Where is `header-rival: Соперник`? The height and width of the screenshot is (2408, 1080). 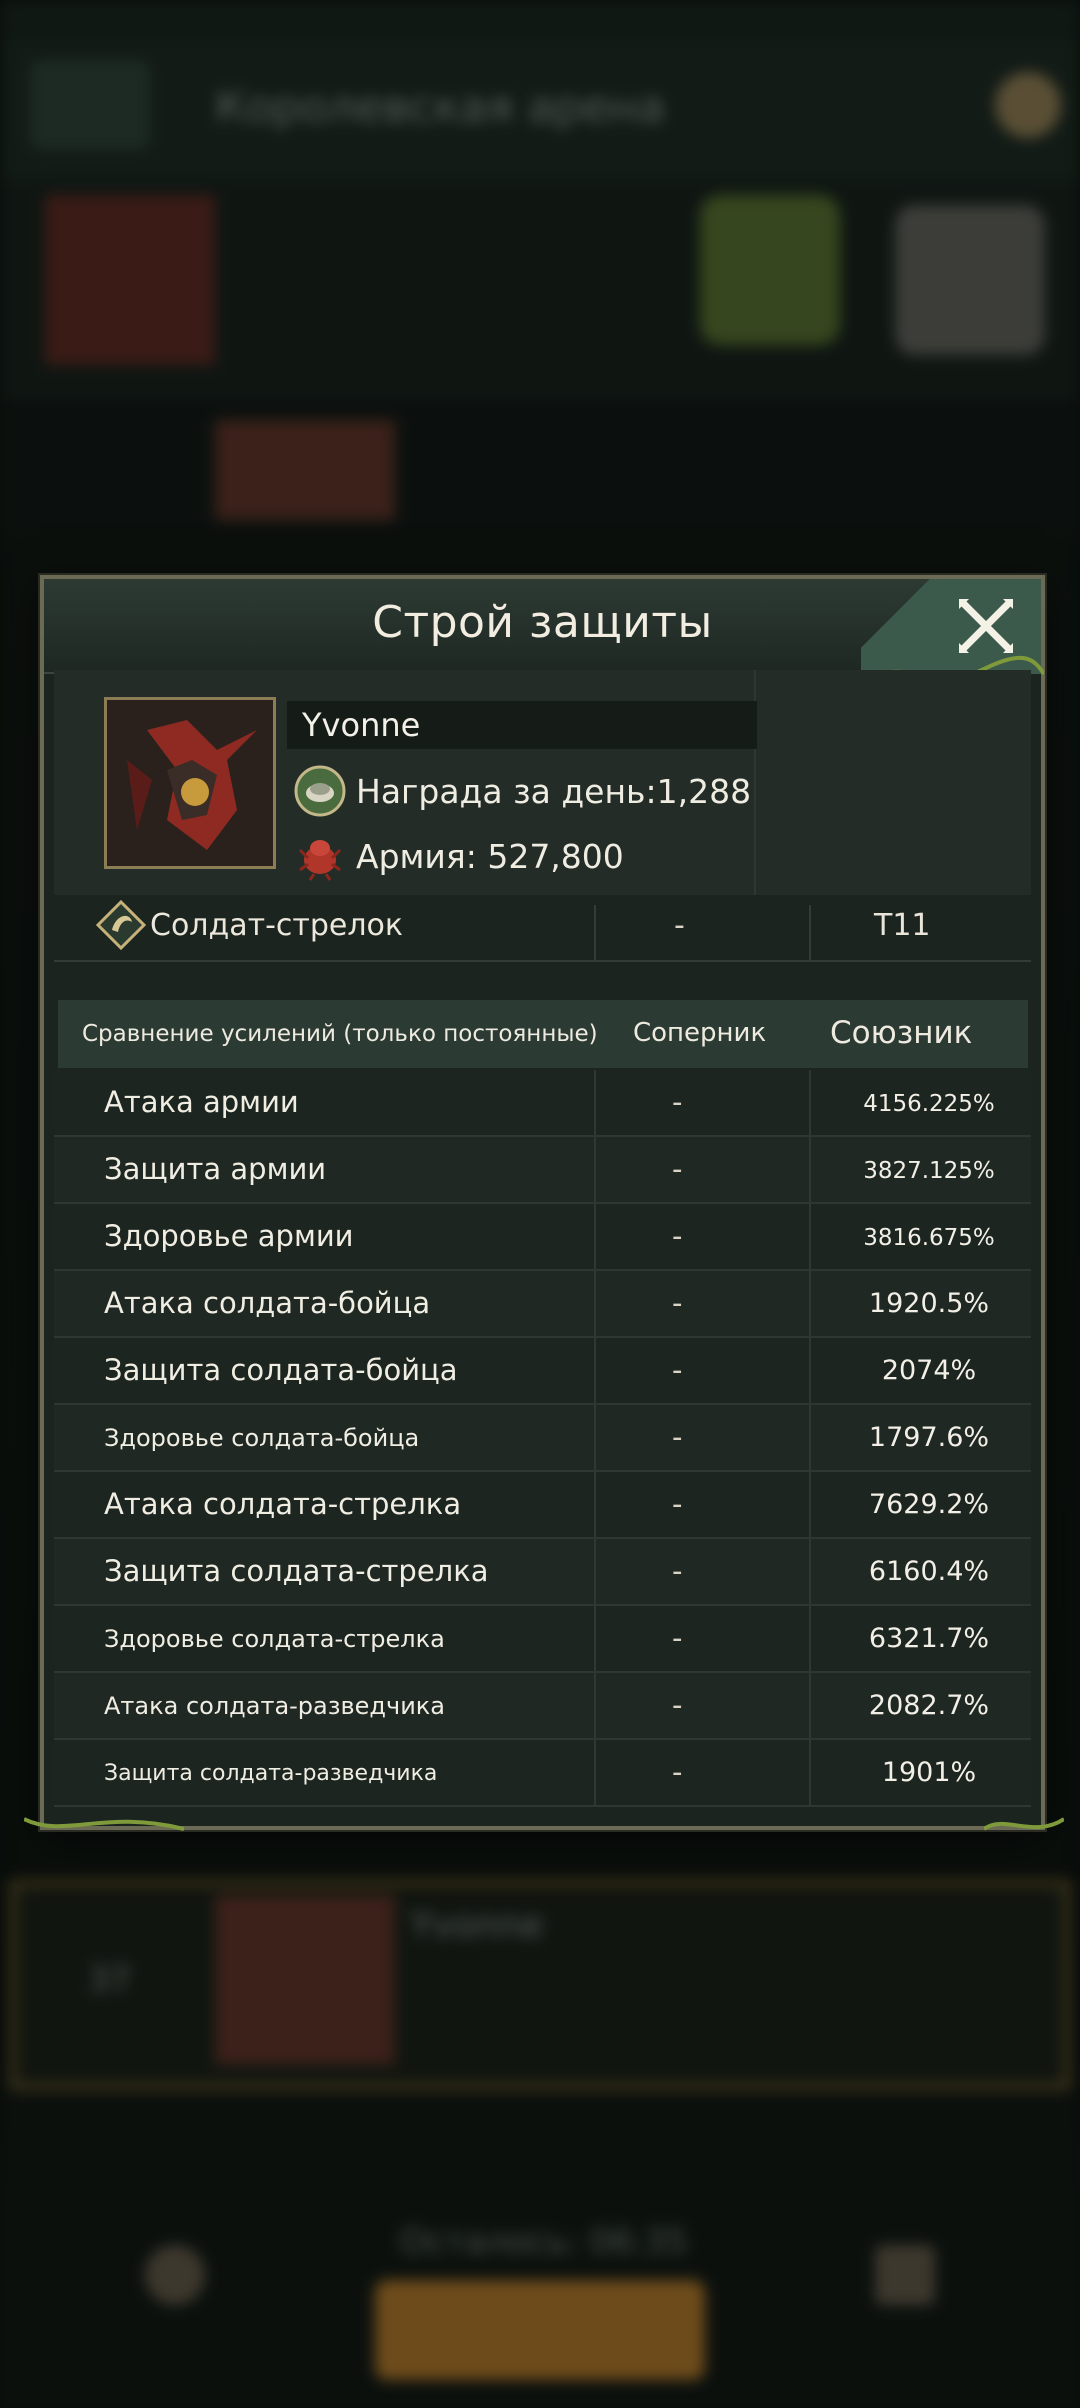 header-rival: Соперник is located at coordinates (700, 1033).